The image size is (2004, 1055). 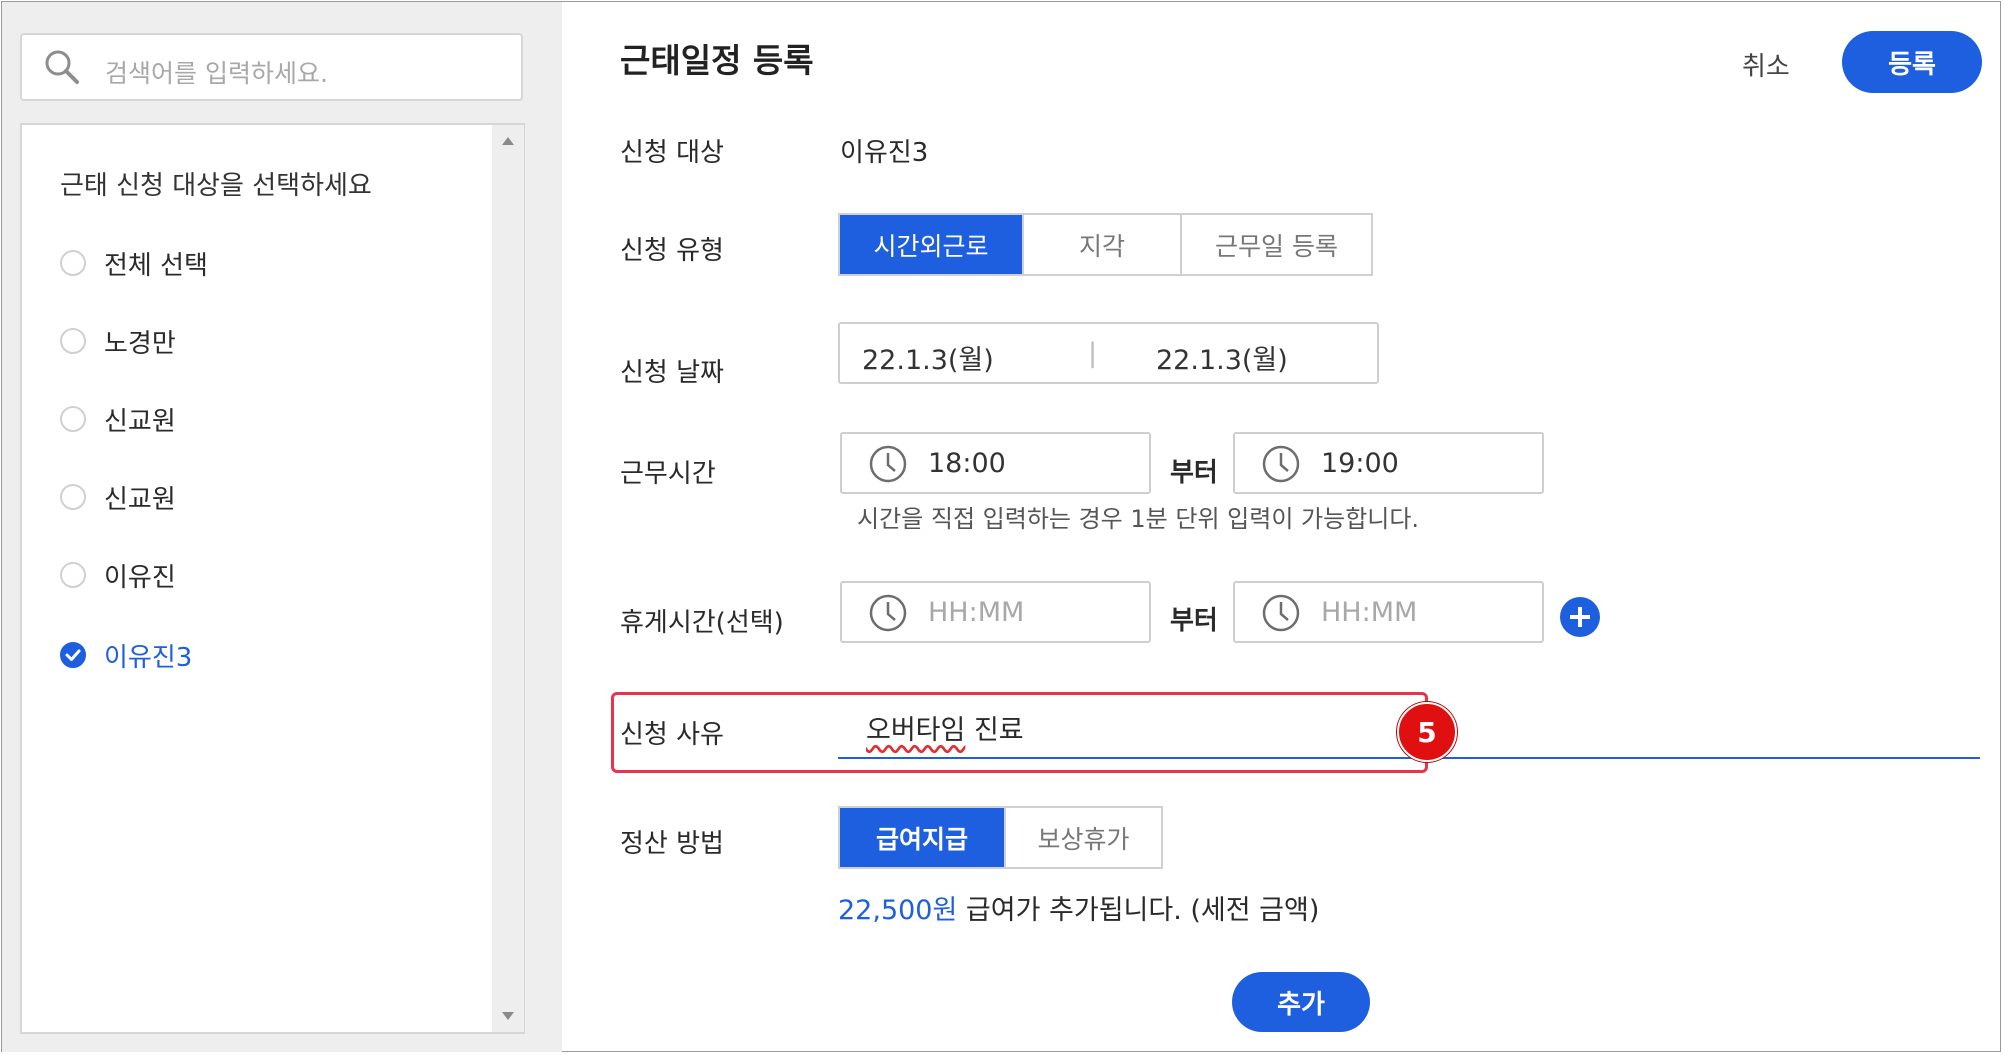 I want to click on list-item: 노경만, so click(x=118, y=341).